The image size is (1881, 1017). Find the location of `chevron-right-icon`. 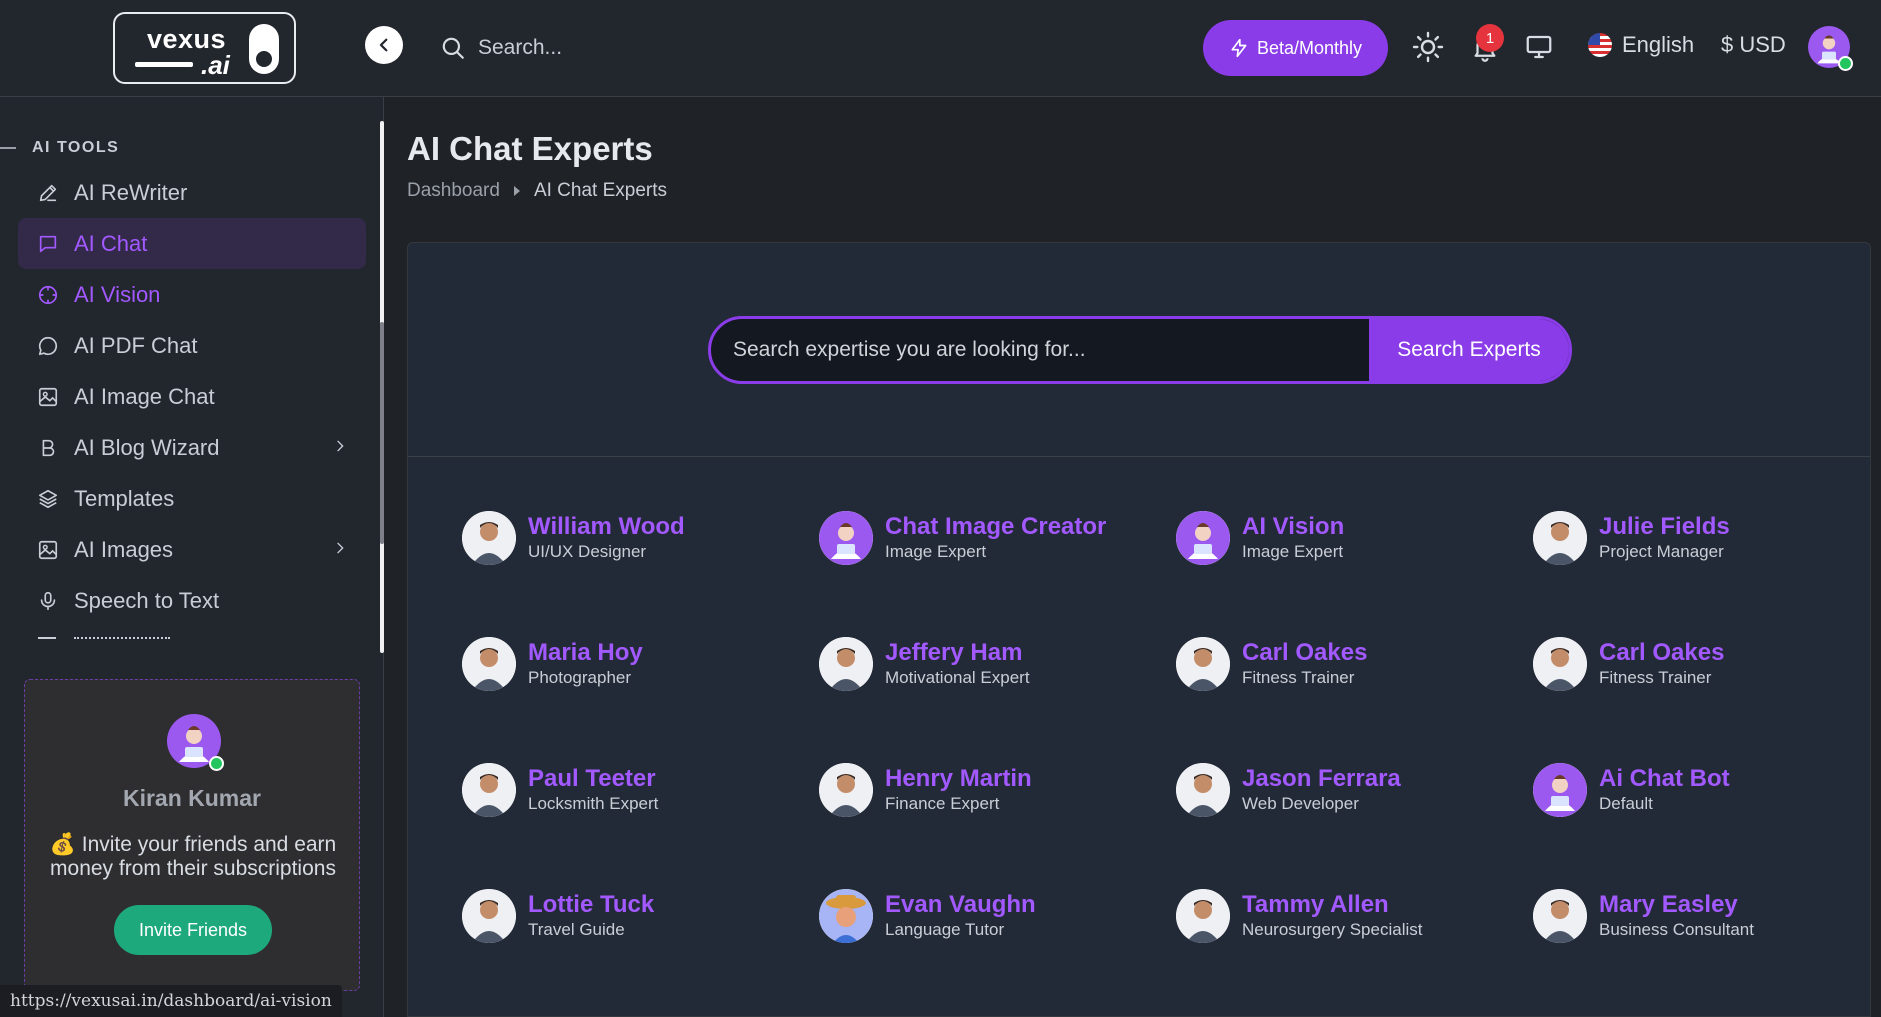

chevron-right-icon is located at coordinates (340, 446).